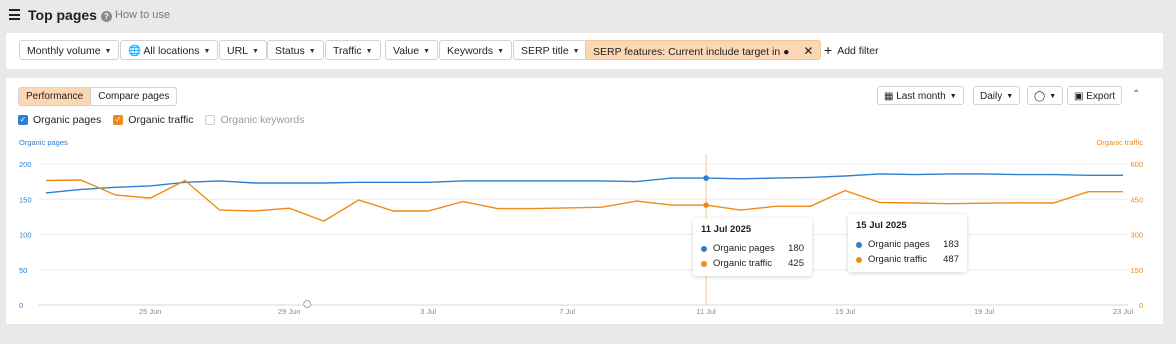 Image resolution: width=1176 pixels, height=344 pixels. What do you see at coordinates (14, 14) in the screenshot?
I see `menu-icon` at bounding box center [14, 14].